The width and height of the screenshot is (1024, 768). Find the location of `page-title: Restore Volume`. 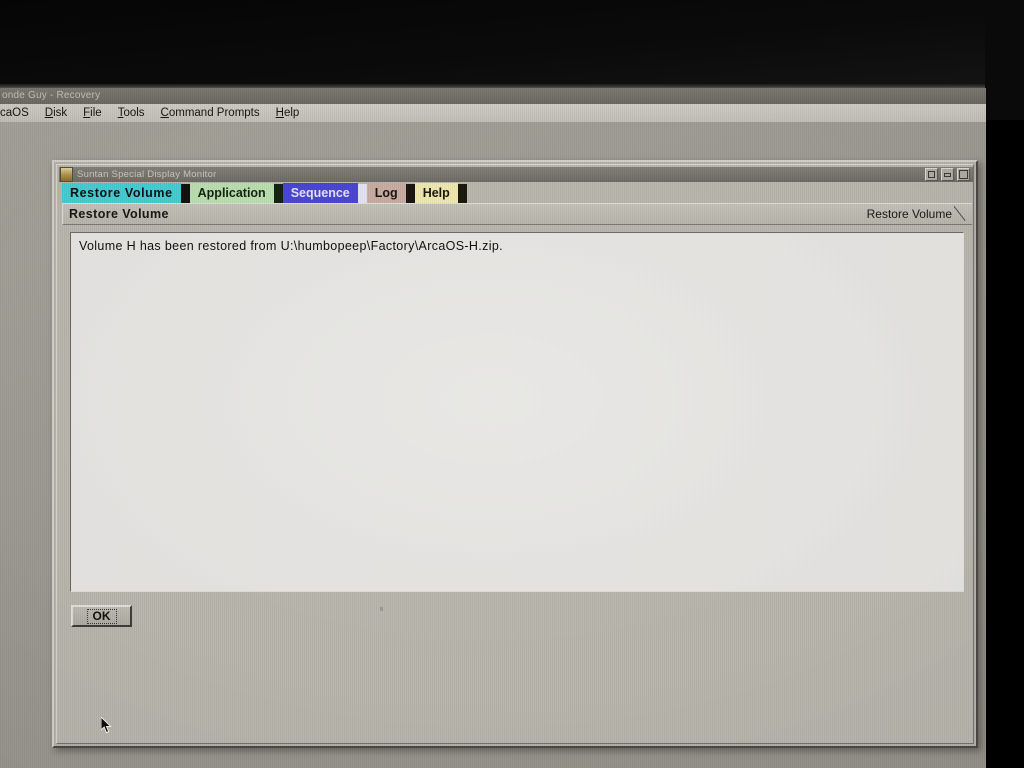

page-title: Restore Volume is located at coordinates (119, 214).